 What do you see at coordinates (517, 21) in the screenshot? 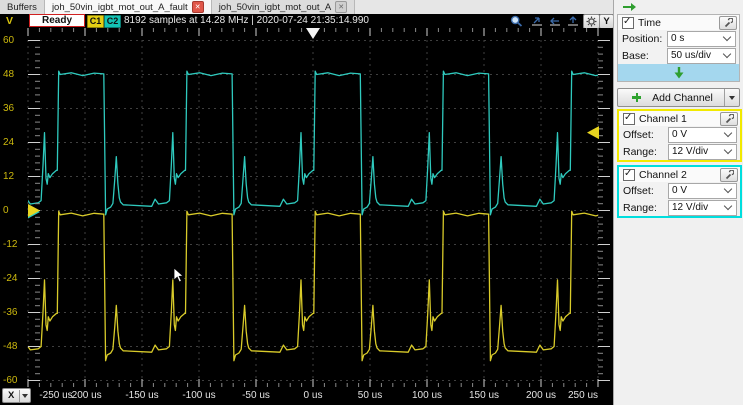
I see `zoom-magnifier-icon` at bounding box center [517, 21].